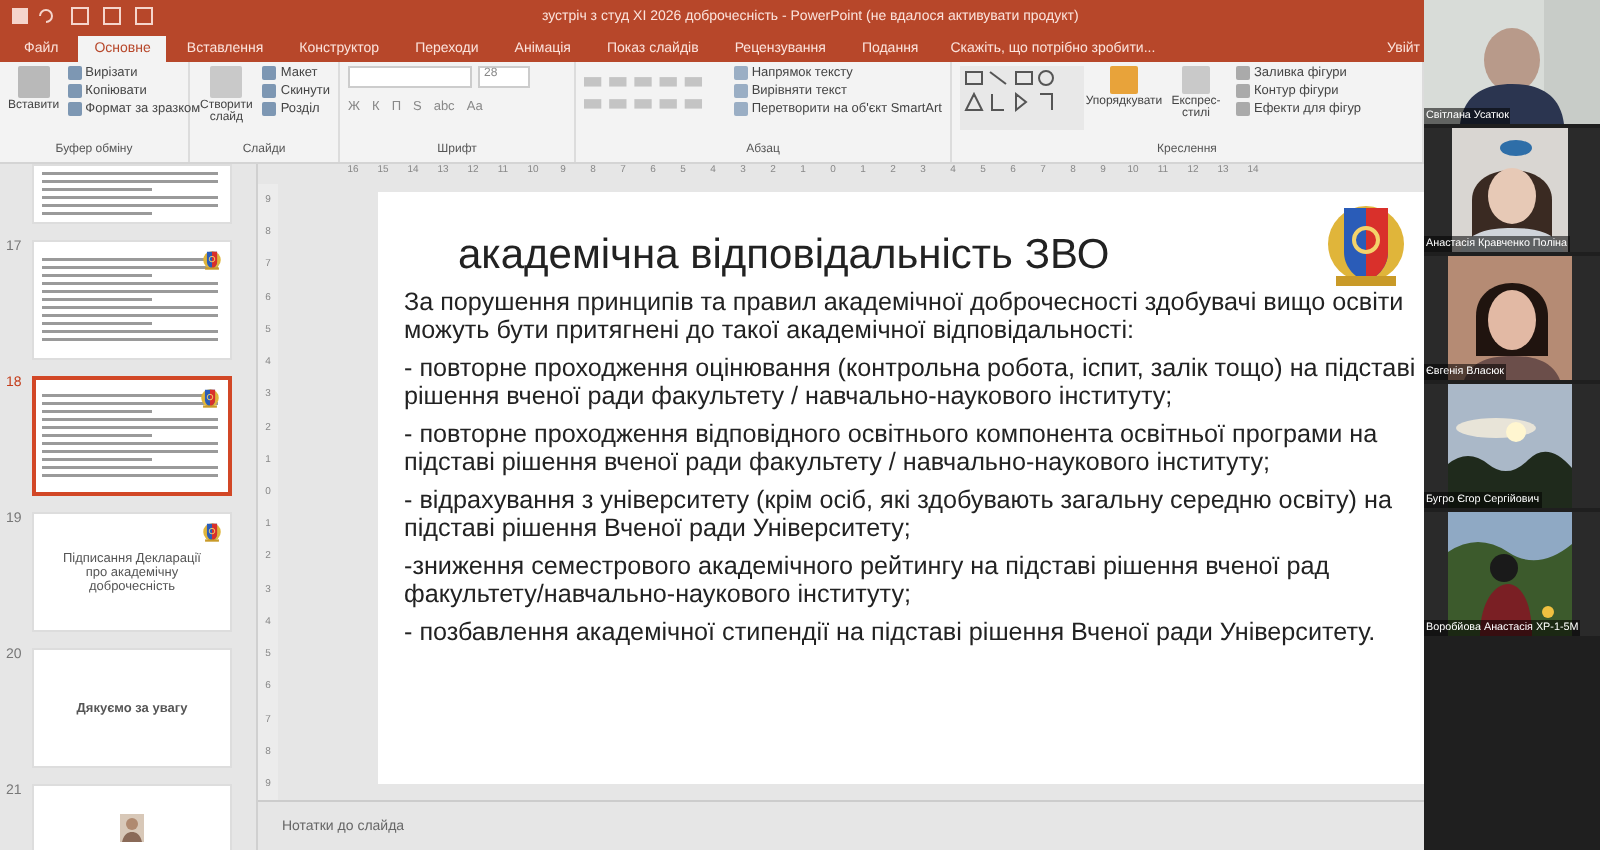  Describe the element at coordinates (783, 255) in the screenshot. I see `slide-title: академічна відповідальність ЗВО` at that location.